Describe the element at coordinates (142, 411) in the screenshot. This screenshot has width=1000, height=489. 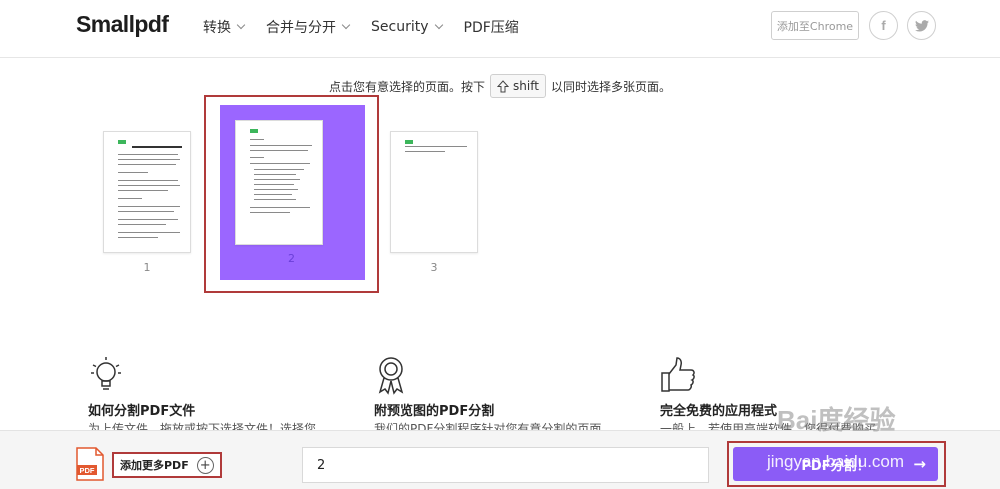
I see `feature-title: 如何分割PDF文件` at that location.